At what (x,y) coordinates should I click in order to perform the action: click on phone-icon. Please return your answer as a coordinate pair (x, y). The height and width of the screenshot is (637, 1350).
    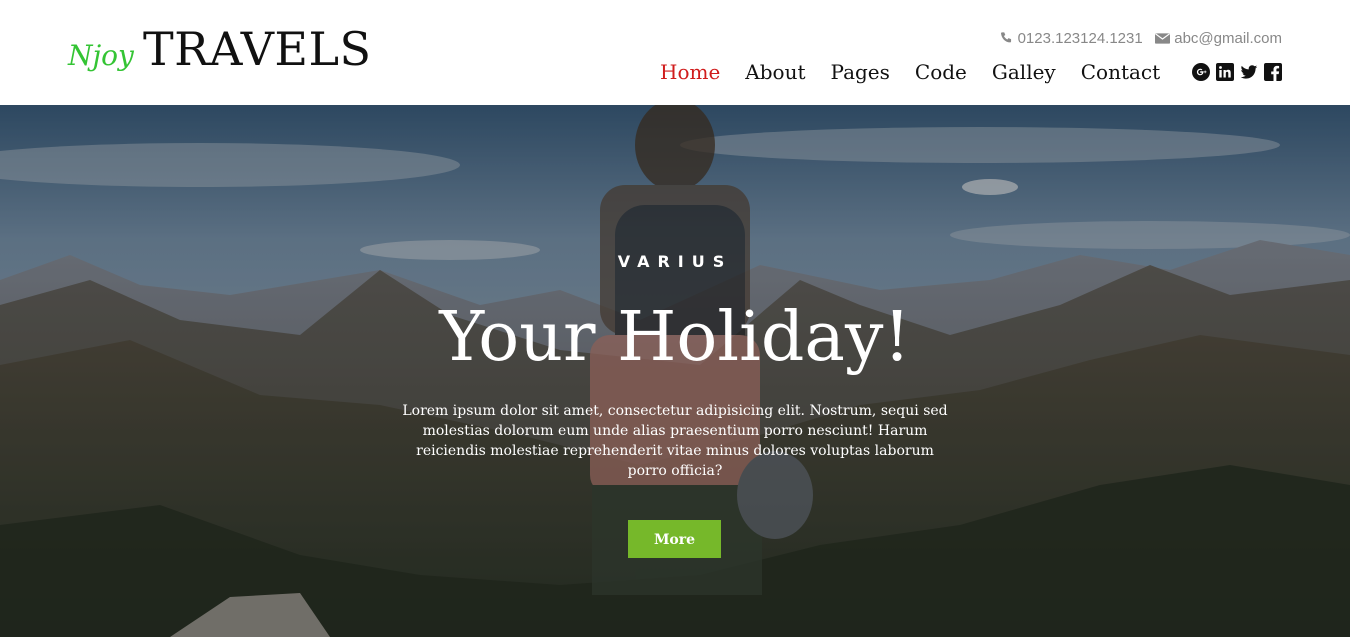
    Looking at the image, I should click on (1008, 38).